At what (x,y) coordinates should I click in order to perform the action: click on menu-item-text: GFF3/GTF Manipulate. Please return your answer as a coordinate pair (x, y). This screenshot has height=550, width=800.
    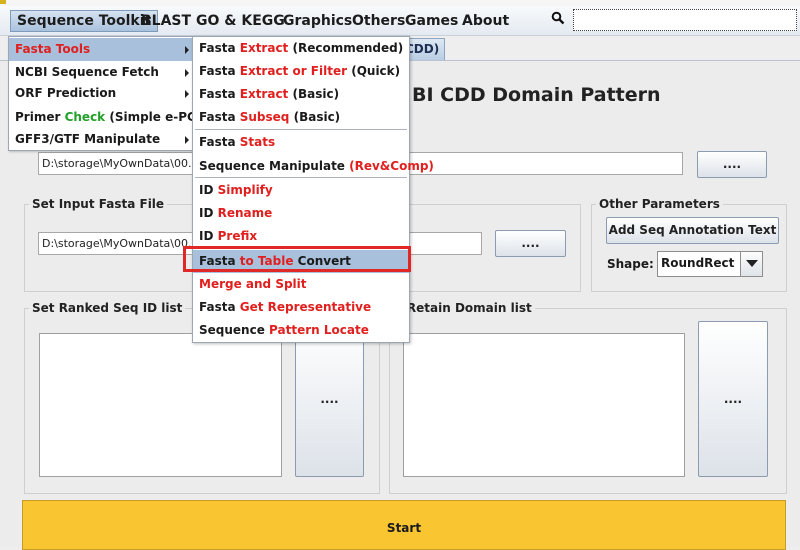
    Looking at the image, I should click on (88, 139).